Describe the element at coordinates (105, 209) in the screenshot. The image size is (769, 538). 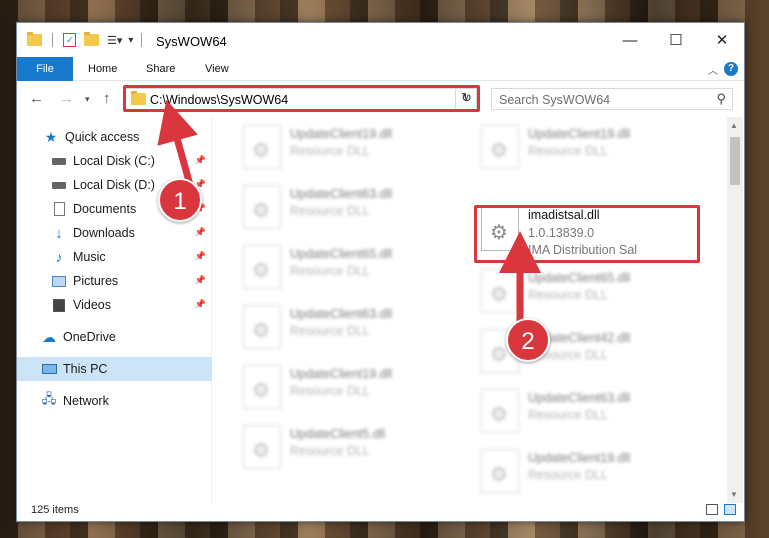
I see `nav-item-label: Documents` at that location.